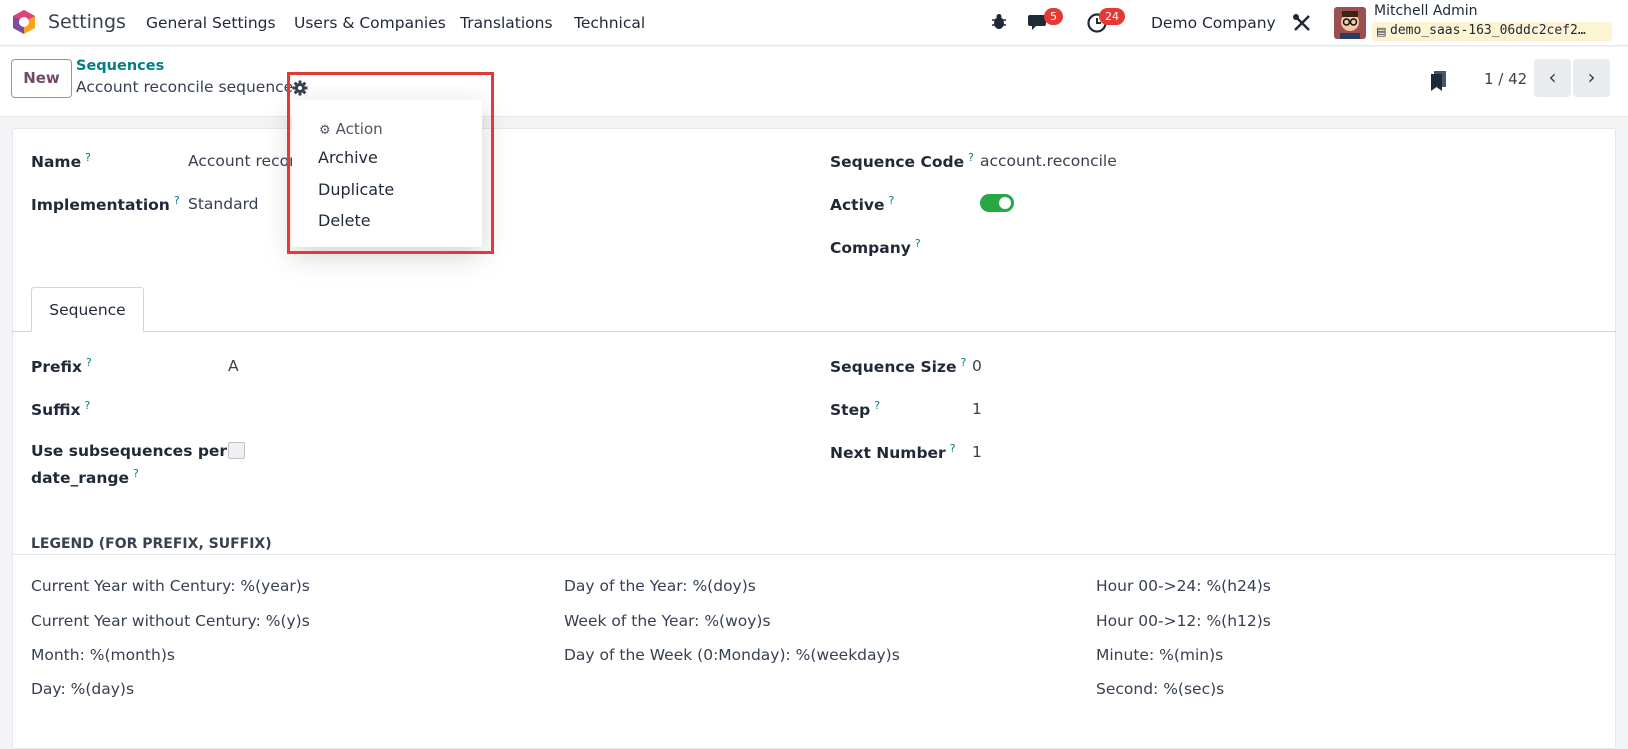  I want to click on name-field: Account recon, so click(243, 161).